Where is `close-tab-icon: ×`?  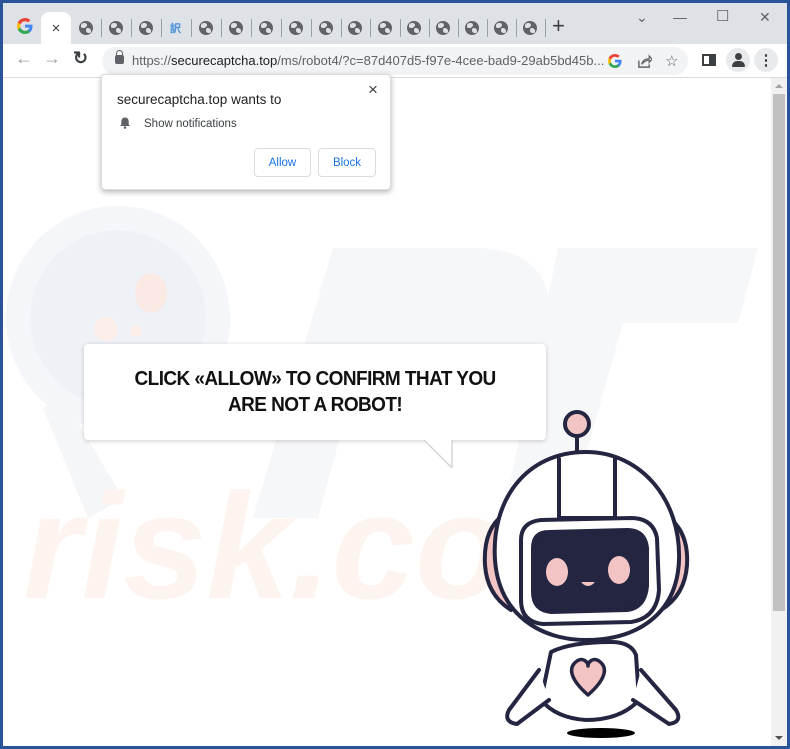
close-tab-icon: × is located at coordinates (56, 28).